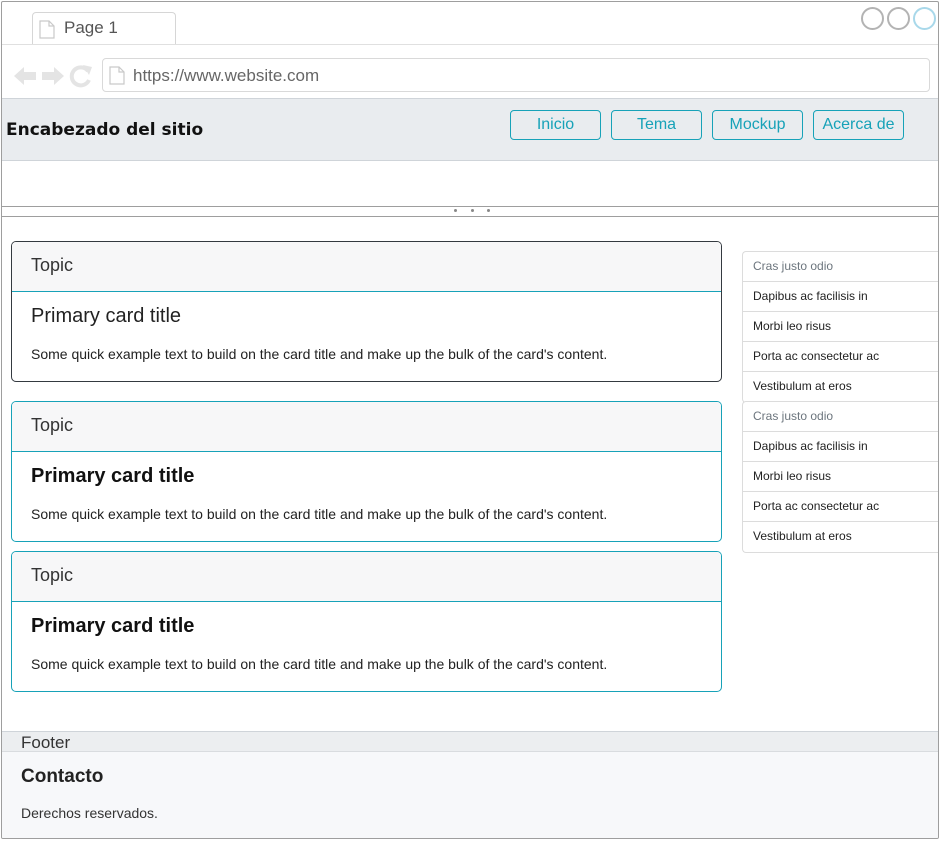 The width and height of the screenshot is (942, 842). I want to click on site-title: Encabezado del sitio, so click(105, 130).